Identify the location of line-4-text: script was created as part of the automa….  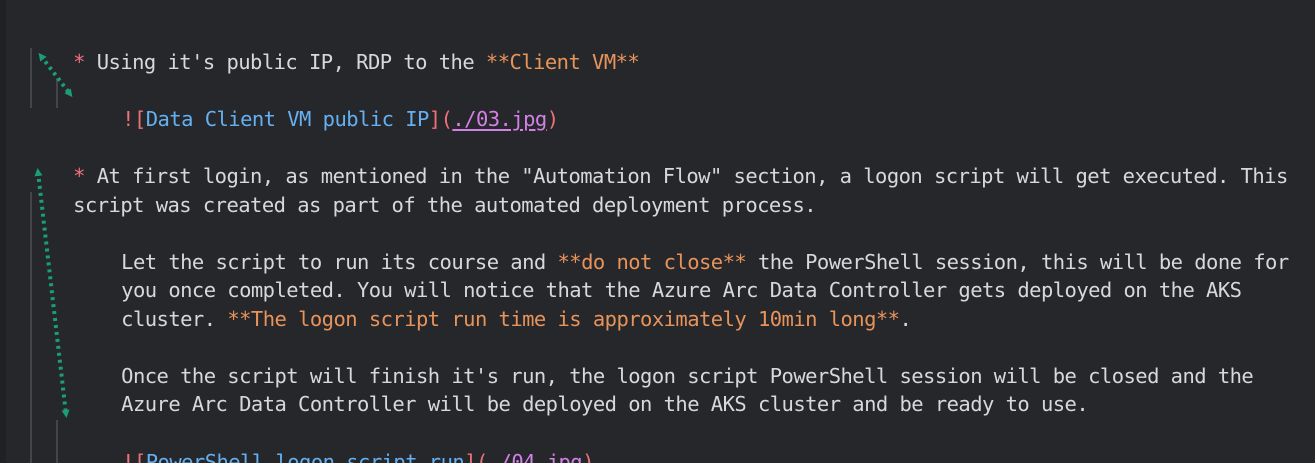
(421, 190).